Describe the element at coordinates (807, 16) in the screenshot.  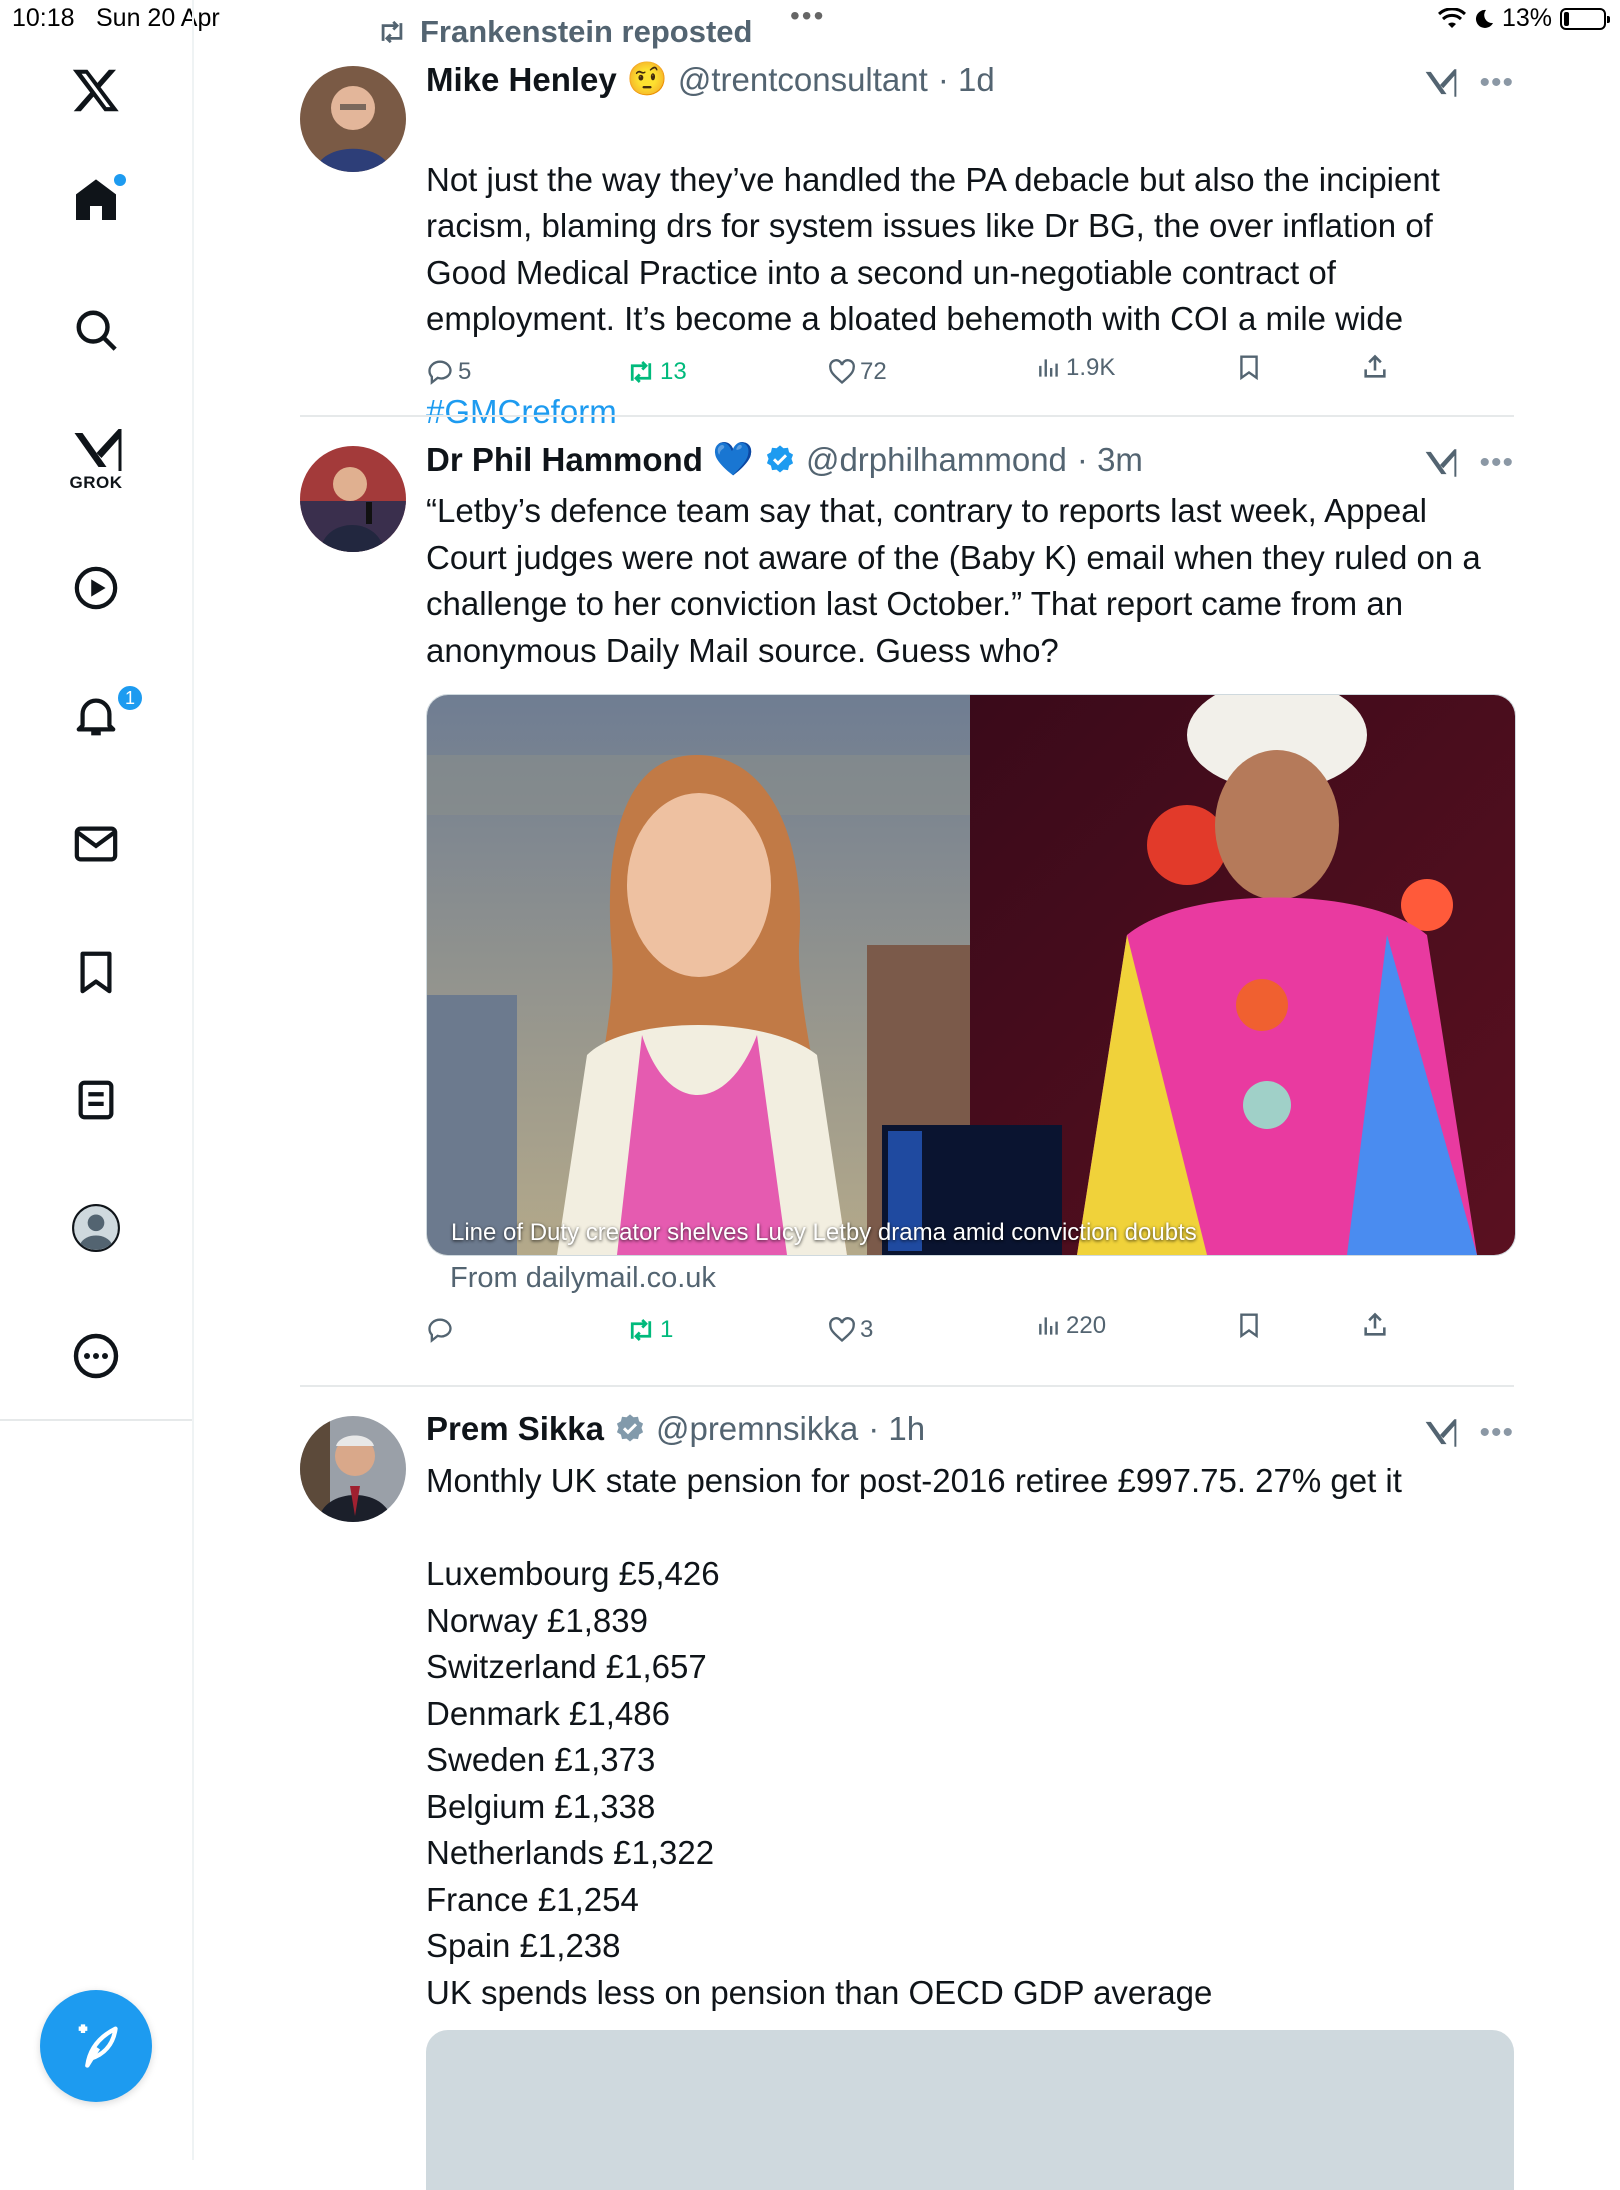
I see `multitasking-dots: •••` at that location.